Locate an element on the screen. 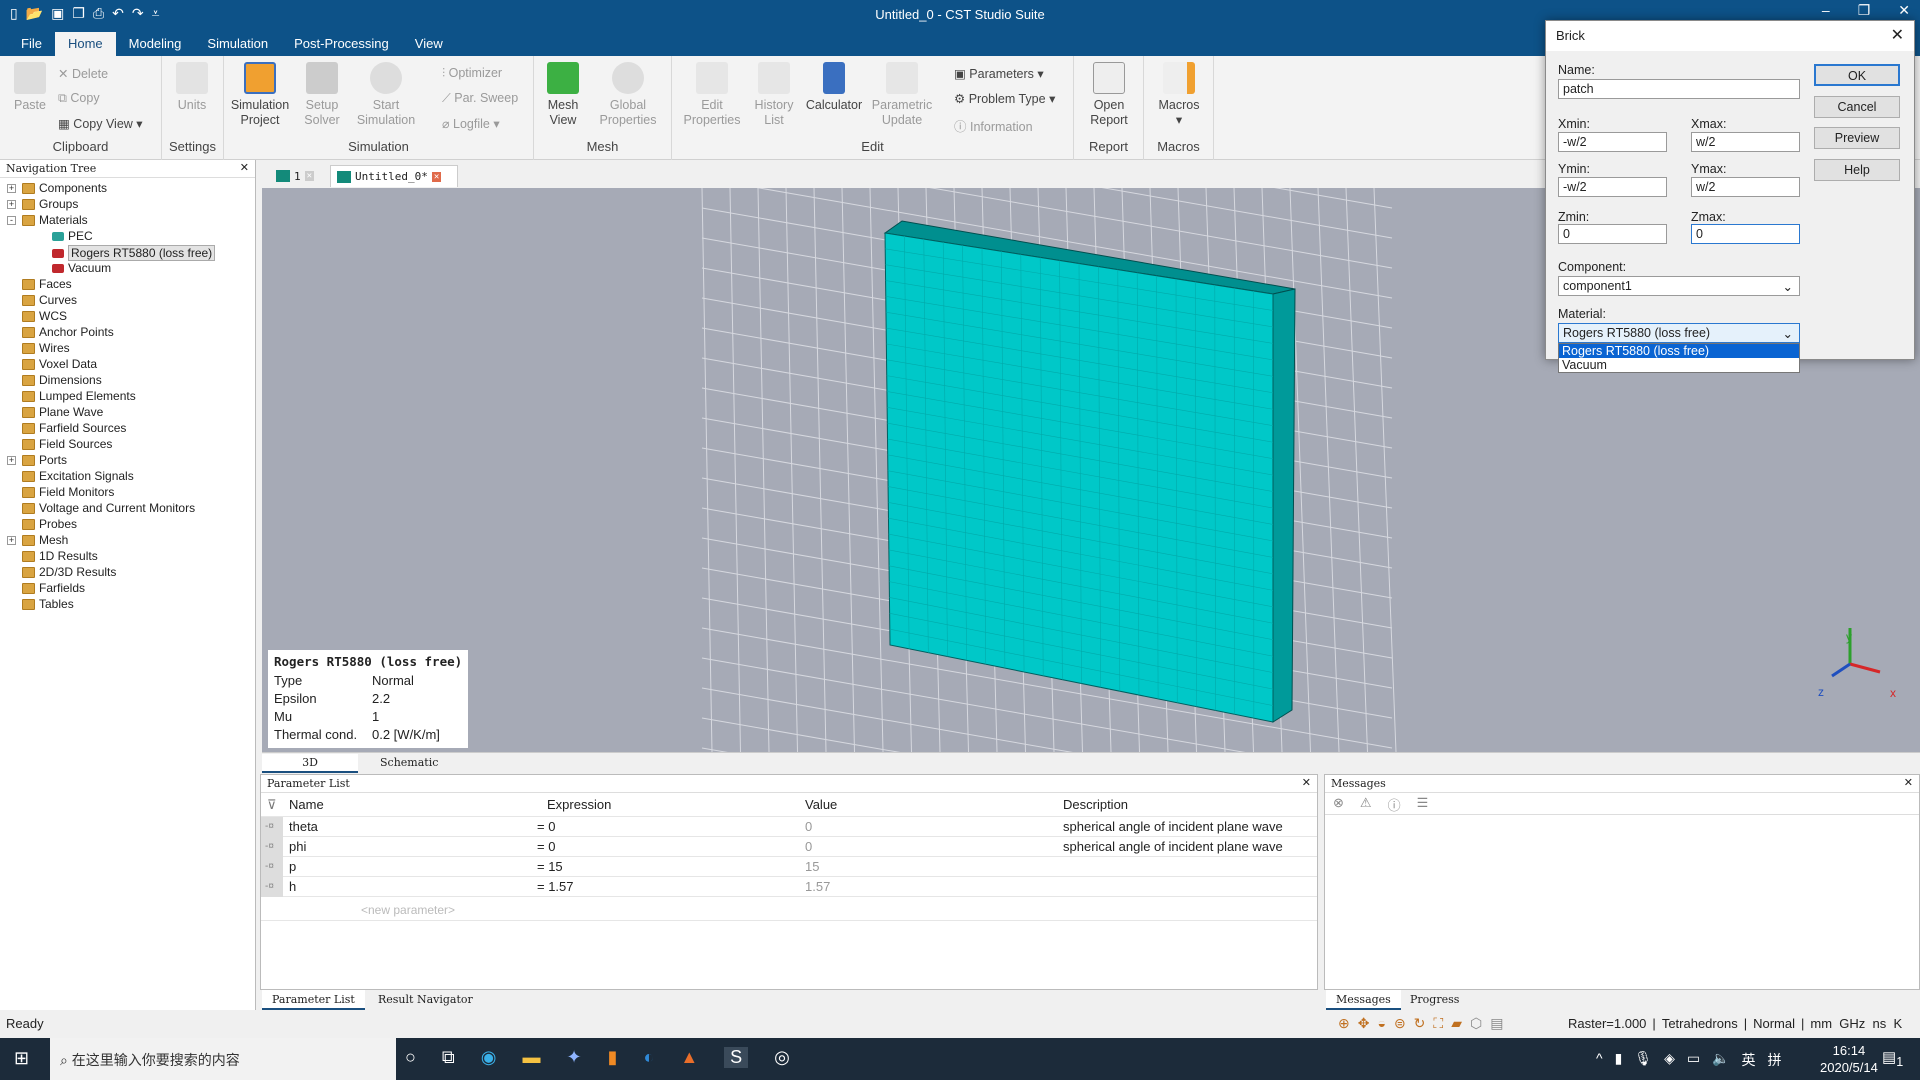  simulation-project-button: Simulation Project is located at coordinates (260, 95).